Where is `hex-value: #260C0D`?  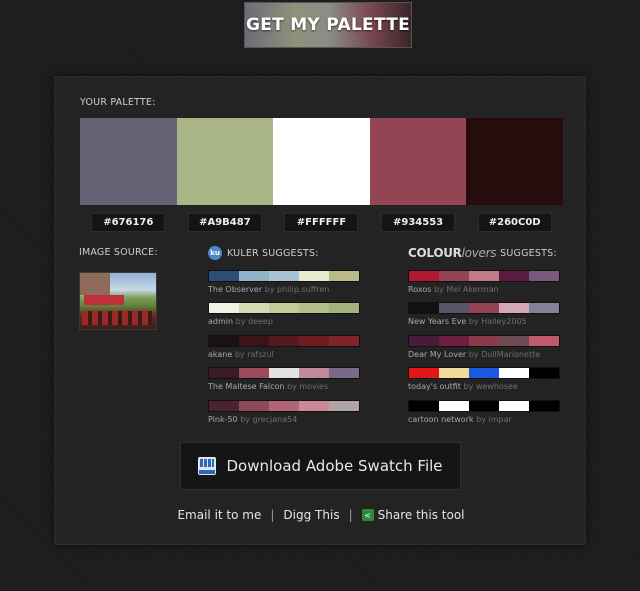 hex-value: #260C0D is located at coordinates (514, 222).